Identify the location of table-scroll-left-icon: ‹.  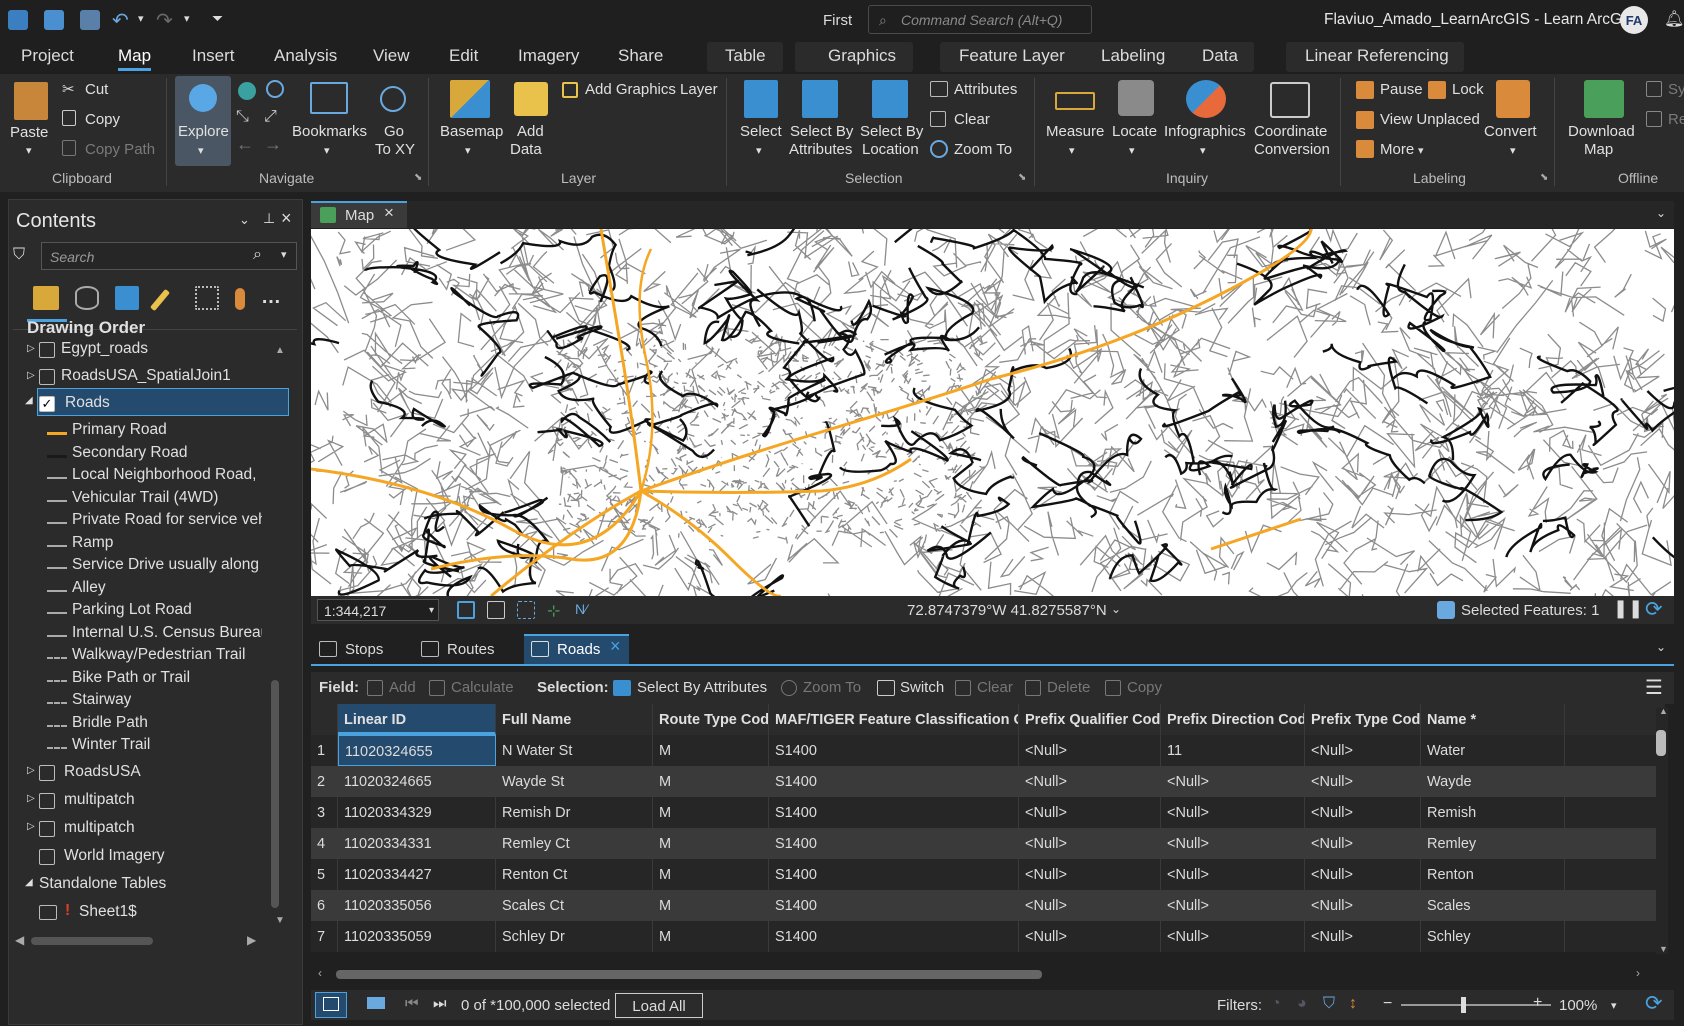
(320, 973).